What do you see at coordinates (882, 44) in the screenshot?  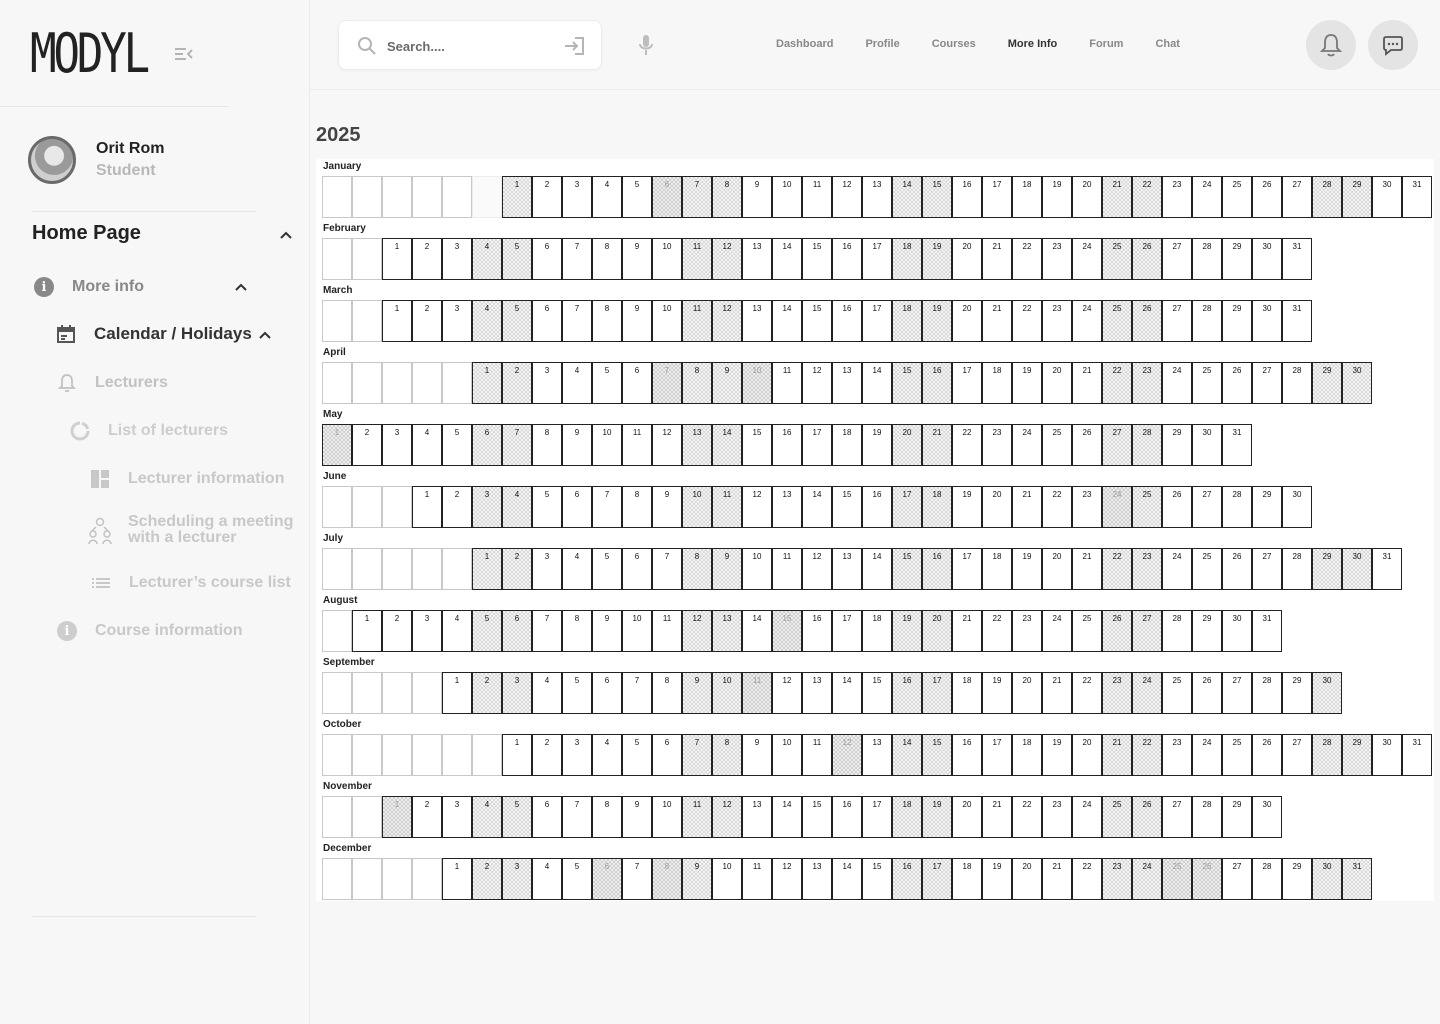 I see `nav-profile: Profile` at bounding box center [882, 44].